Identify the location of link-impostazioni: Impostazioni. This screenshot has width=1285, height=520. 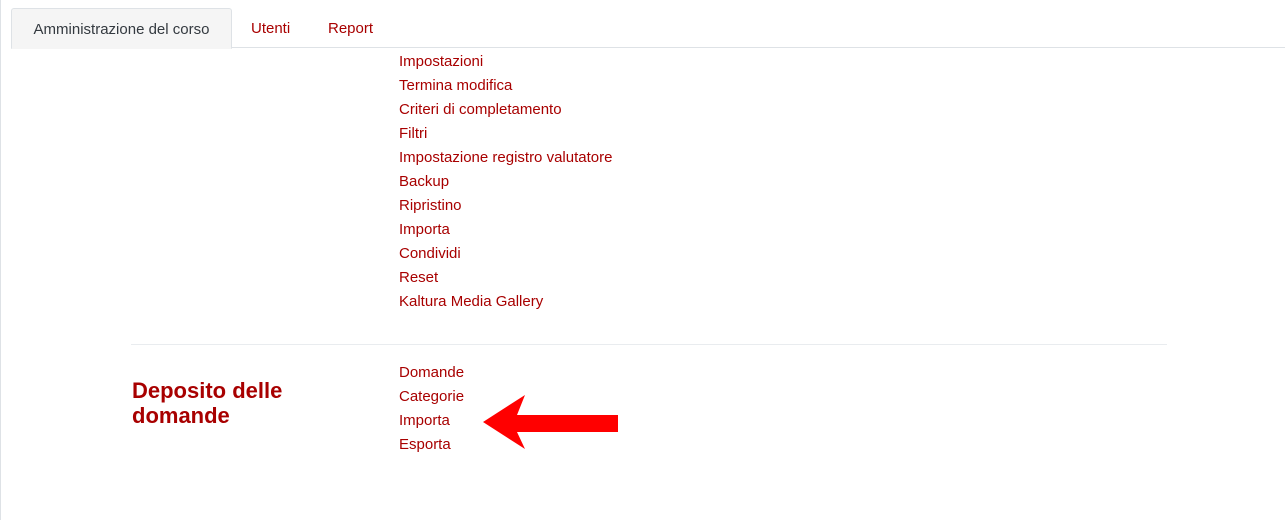
(441, 61).